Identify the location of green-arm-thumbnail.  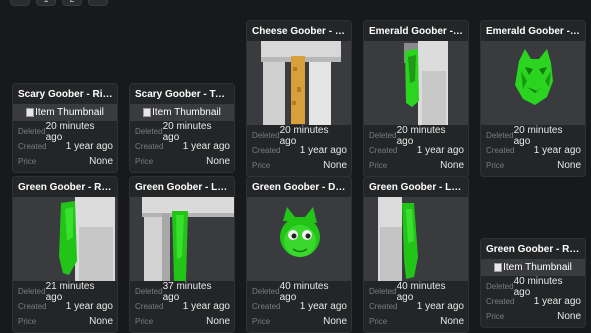
(87, 239).